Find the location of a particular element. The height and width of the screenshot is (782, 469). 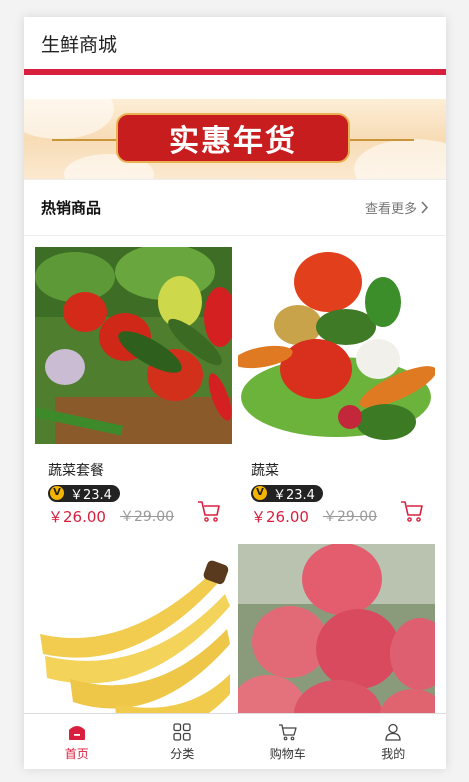

user-icon is located at coordinates (393, 732).